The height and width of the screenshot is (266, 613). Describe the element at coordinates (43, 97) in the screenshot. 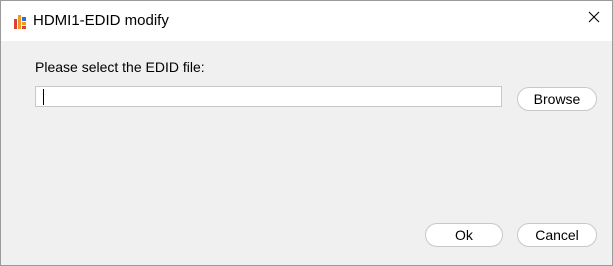

I see `text-caret` at that location.